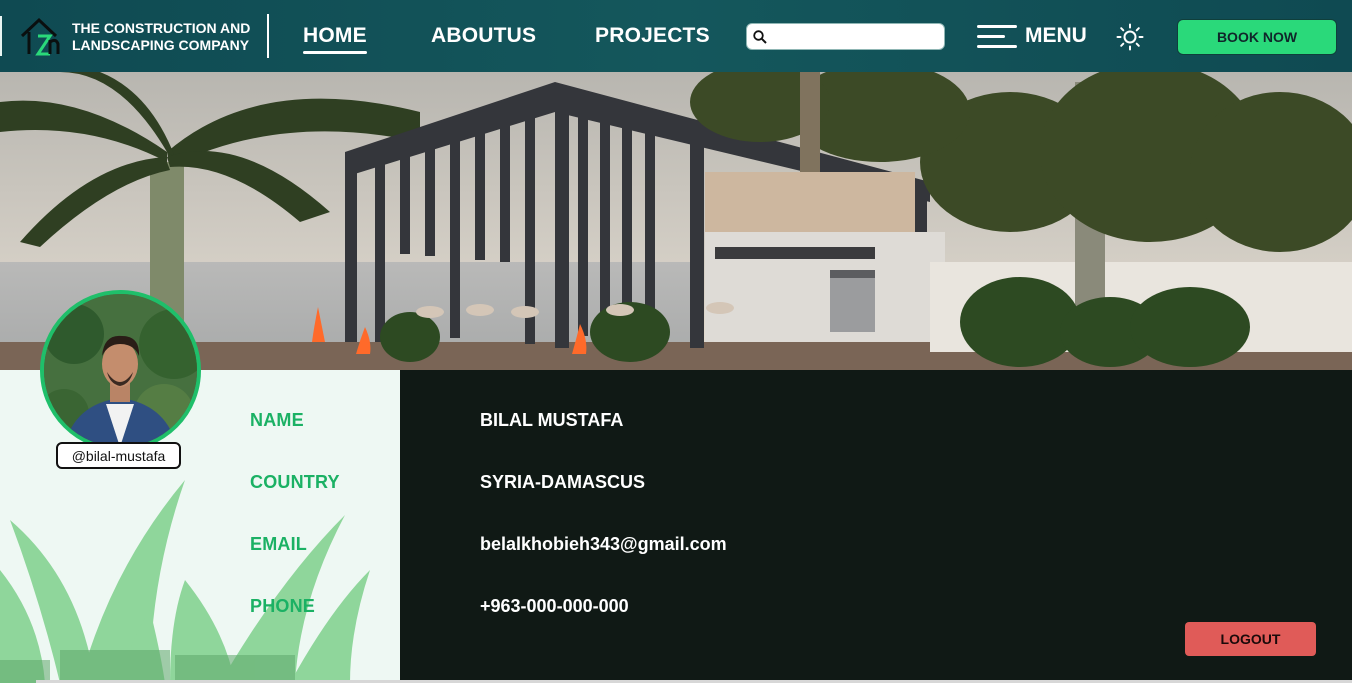 The height and width of the screenshot is (683, 1352). Describe the element at coordinates (161, 45) in the screenshot. I see `brand-line-2: LANDSCAPING COMPANY` at that location.